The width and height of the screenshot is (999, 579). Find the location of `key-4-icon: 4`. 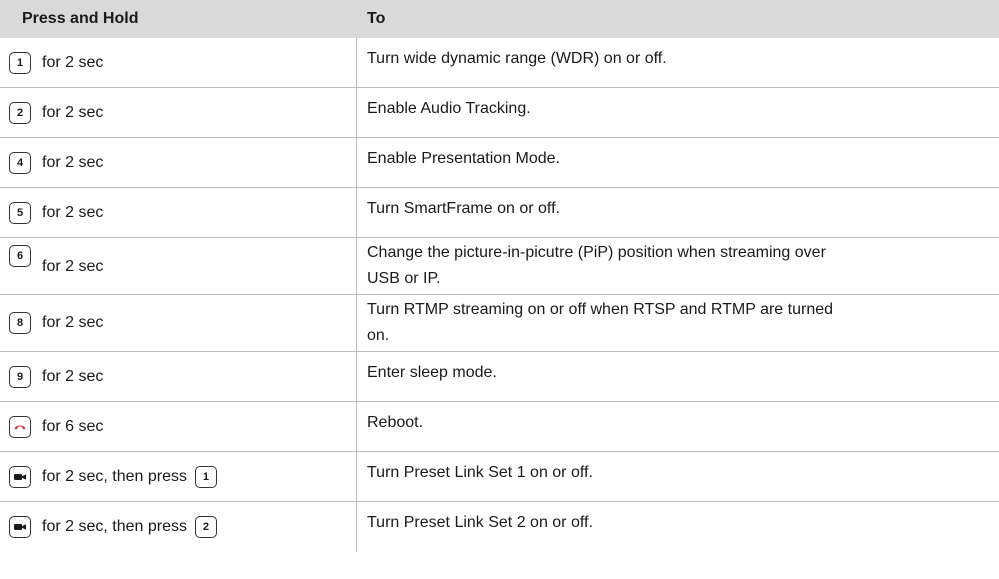

key-4-icon: 4 is located at coordinates (20, 162).